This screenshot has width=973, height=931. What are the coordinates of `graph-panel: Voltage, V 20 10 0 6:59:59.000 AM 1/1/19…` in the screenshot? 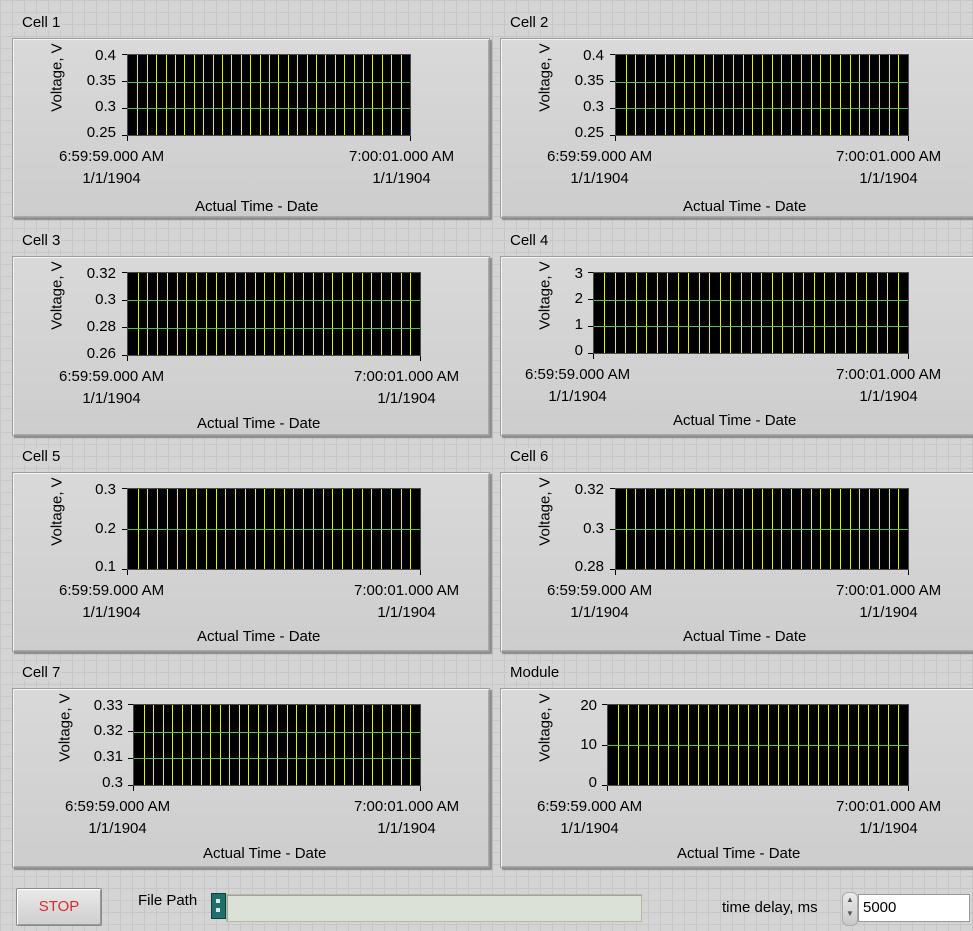 It's located at (736, 778).